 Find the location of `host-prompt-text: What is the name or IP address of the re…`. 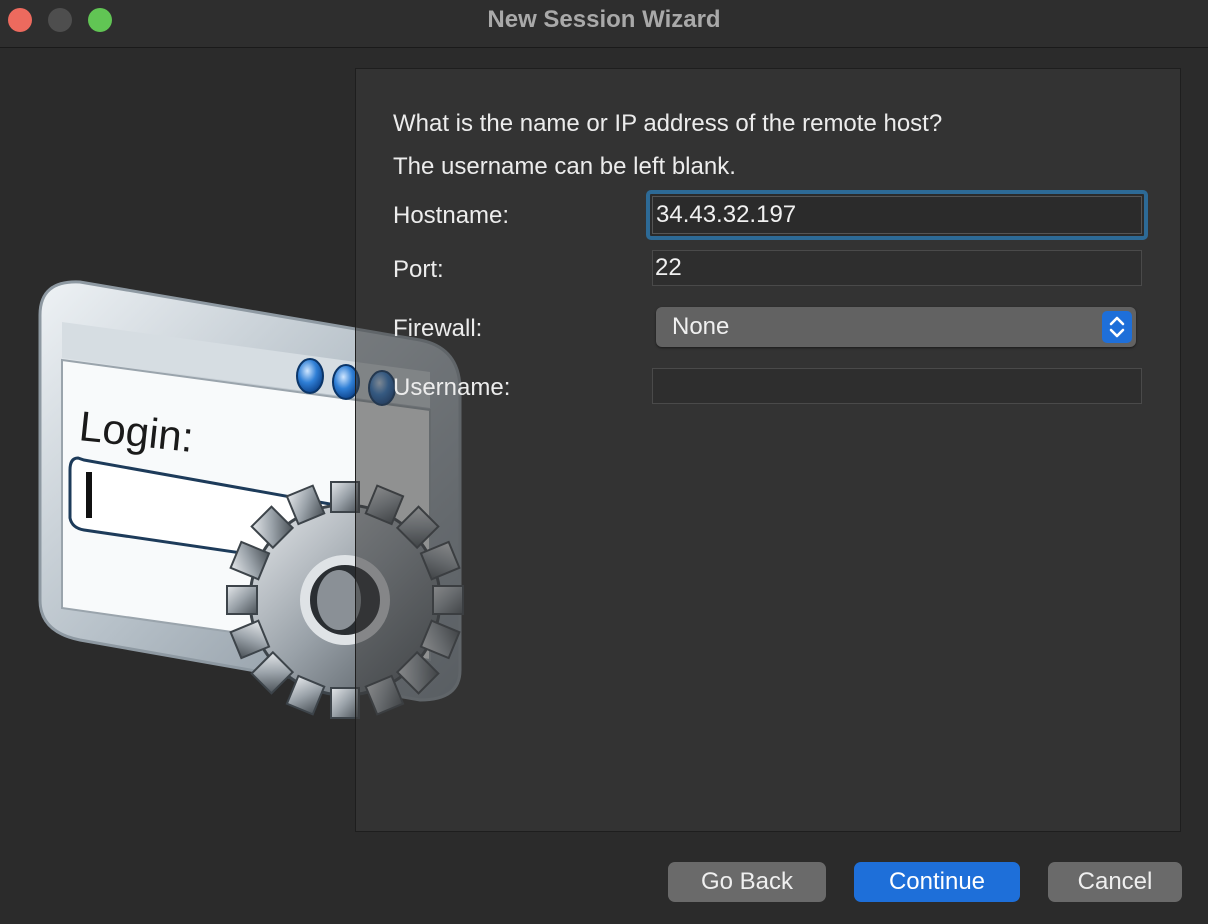

host-prompt-text: What is the name or IP address of the re… is located at coordinates (668, 123).